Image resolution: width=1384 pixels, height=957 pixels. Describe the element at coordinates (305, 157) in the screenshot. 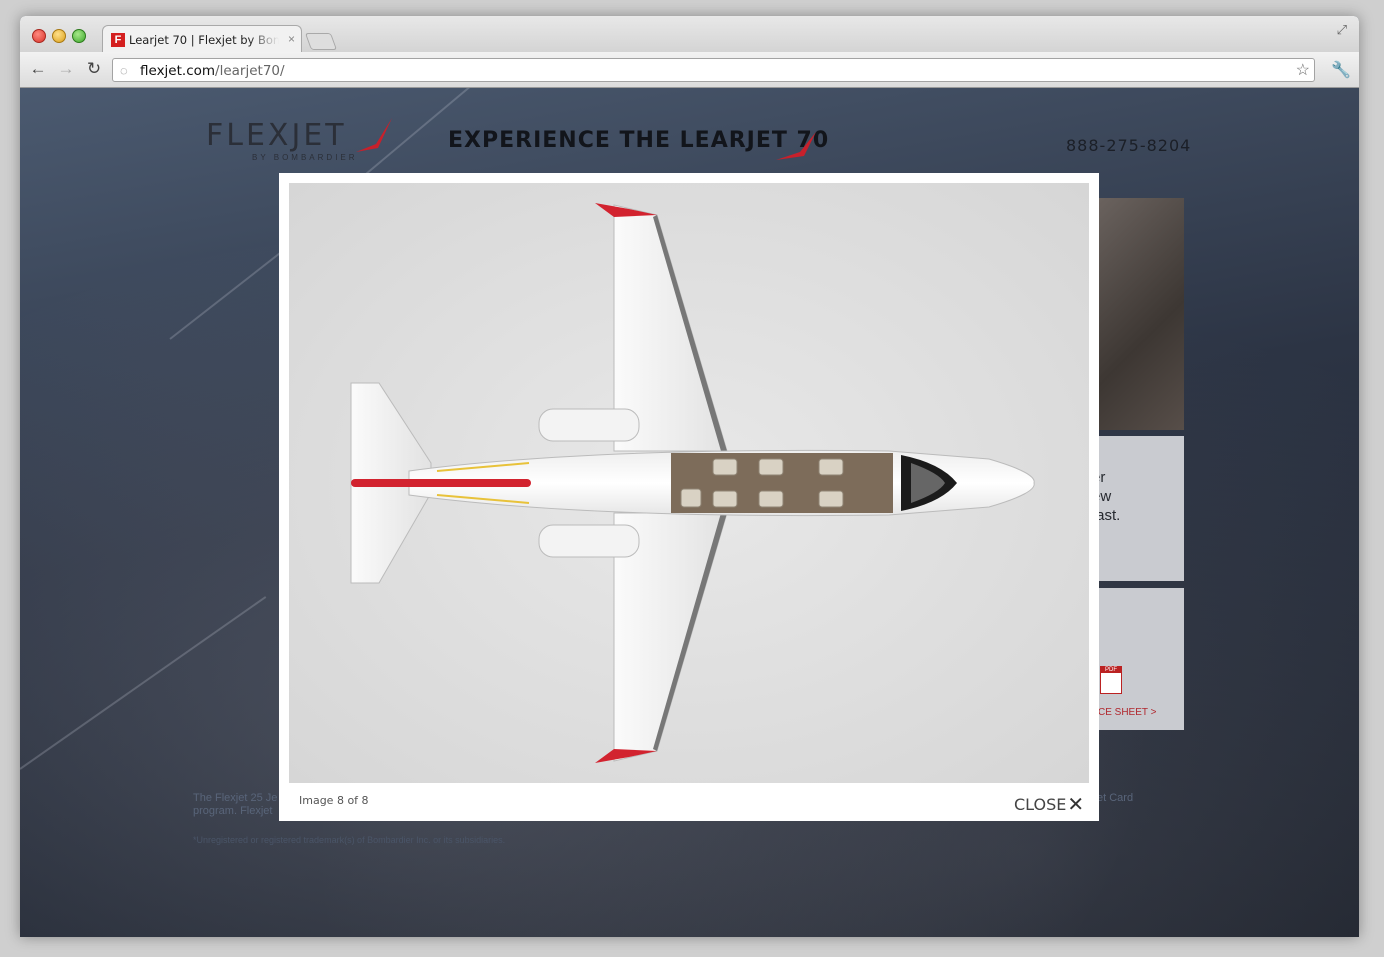

I see `logo-subtext: BY BOMBARDIER` at that location.